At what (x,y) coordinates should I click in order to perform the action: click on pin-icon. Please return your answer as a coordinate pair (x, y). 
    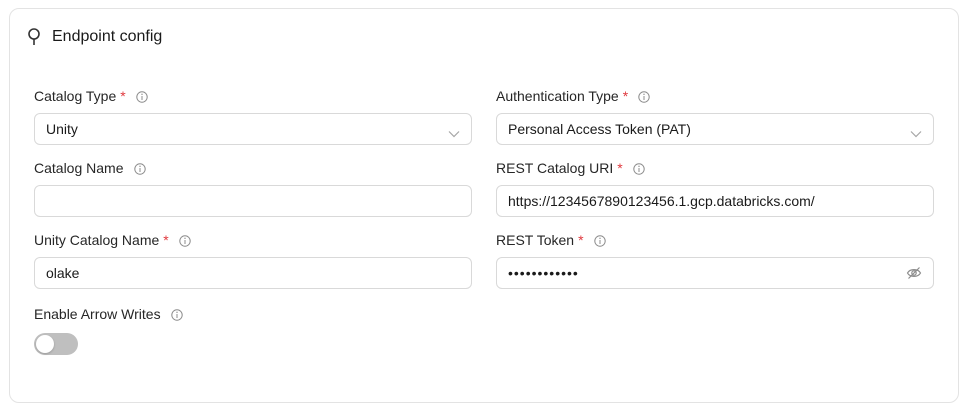
    Looking at the image, I should click on (34, 37).